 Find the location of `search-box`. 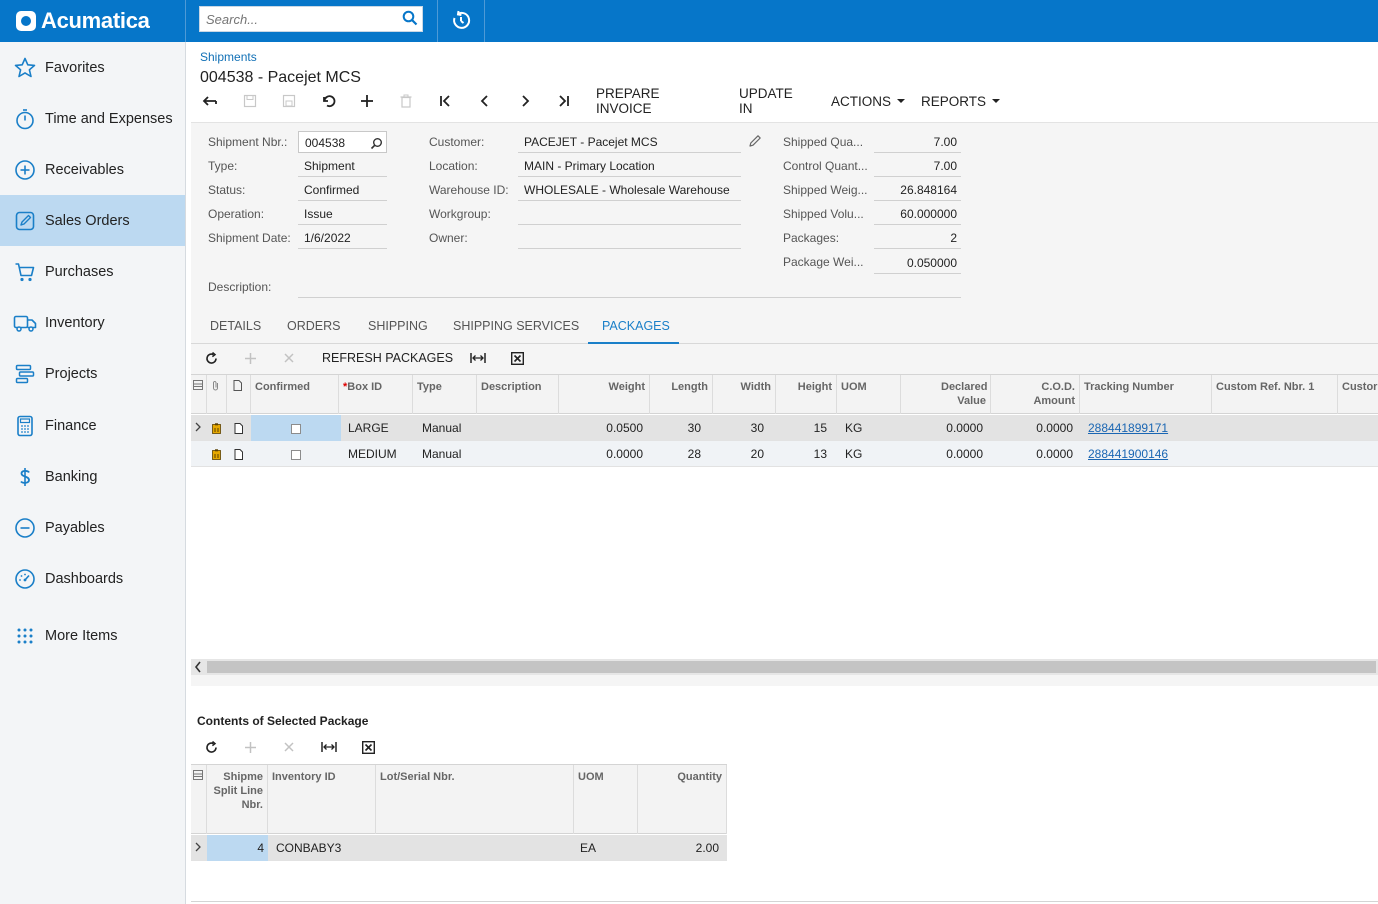

search-box is located at coordinates (311, 19).